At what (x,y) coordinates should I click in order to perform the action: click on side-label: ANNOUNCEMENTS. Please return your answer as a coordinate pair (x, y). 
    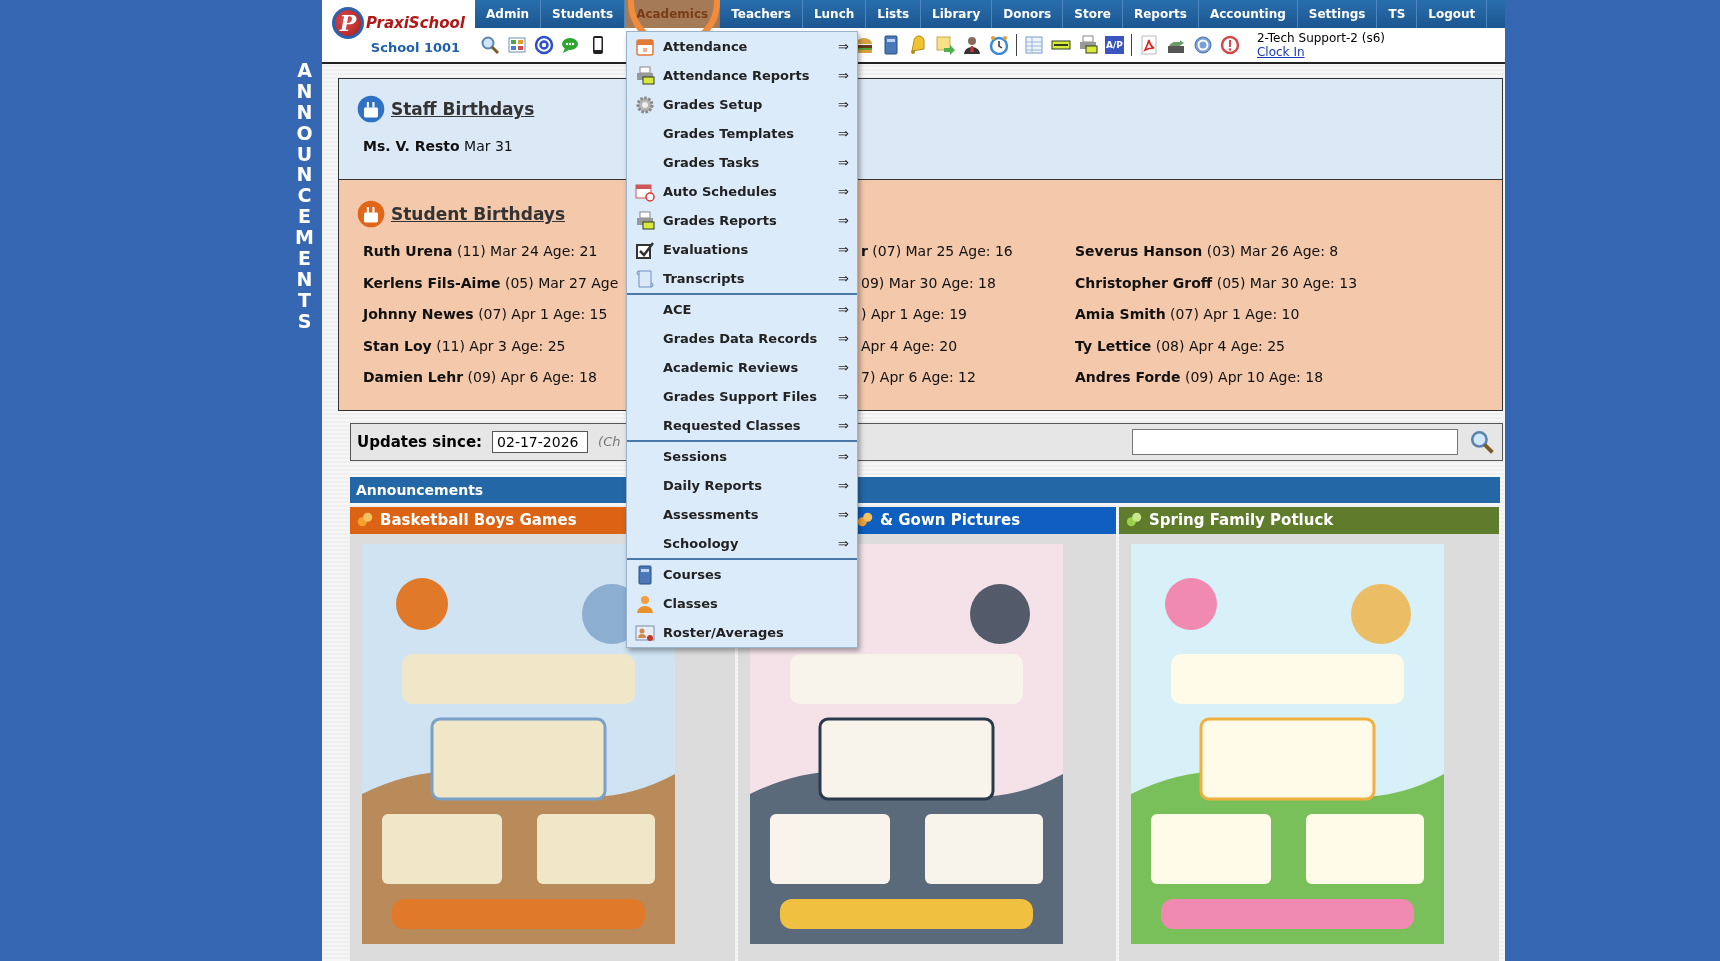
    Looking at the image, I should click on (304, 196).